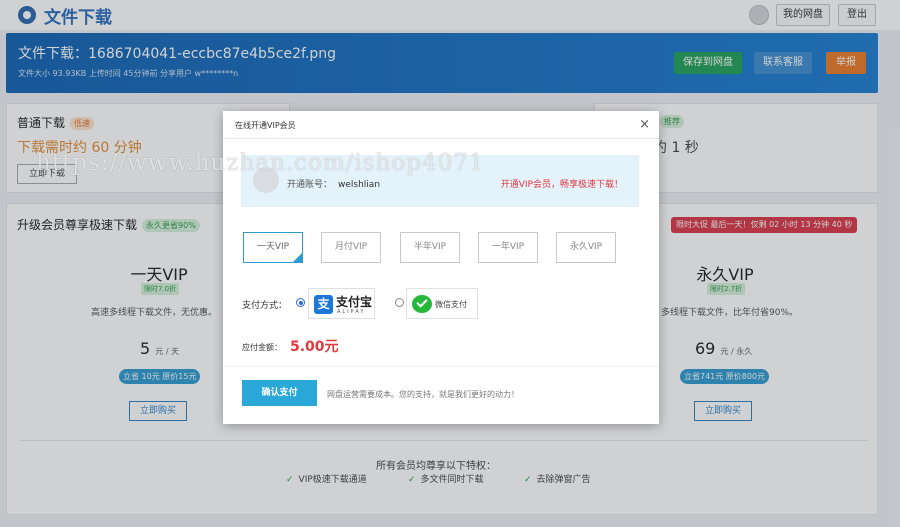  I want to click on account-info: 开通账号： welshlian, so click(333, 183).